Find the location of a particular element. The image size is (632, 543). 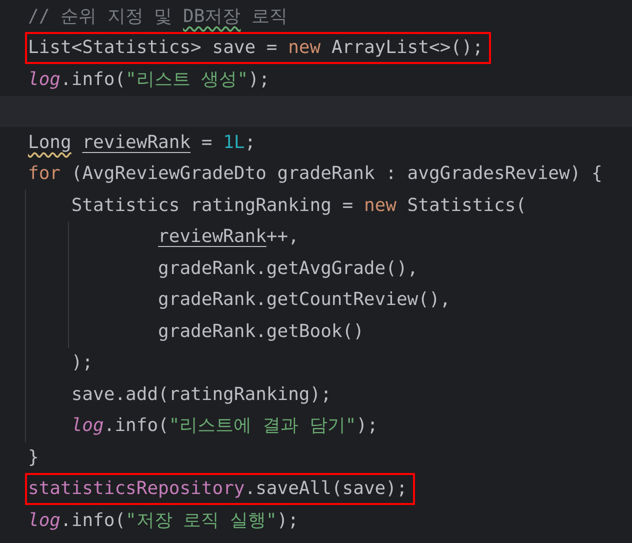

code-line: gradeRank.getAvgGrade(), is located at coordinates (287, 269).